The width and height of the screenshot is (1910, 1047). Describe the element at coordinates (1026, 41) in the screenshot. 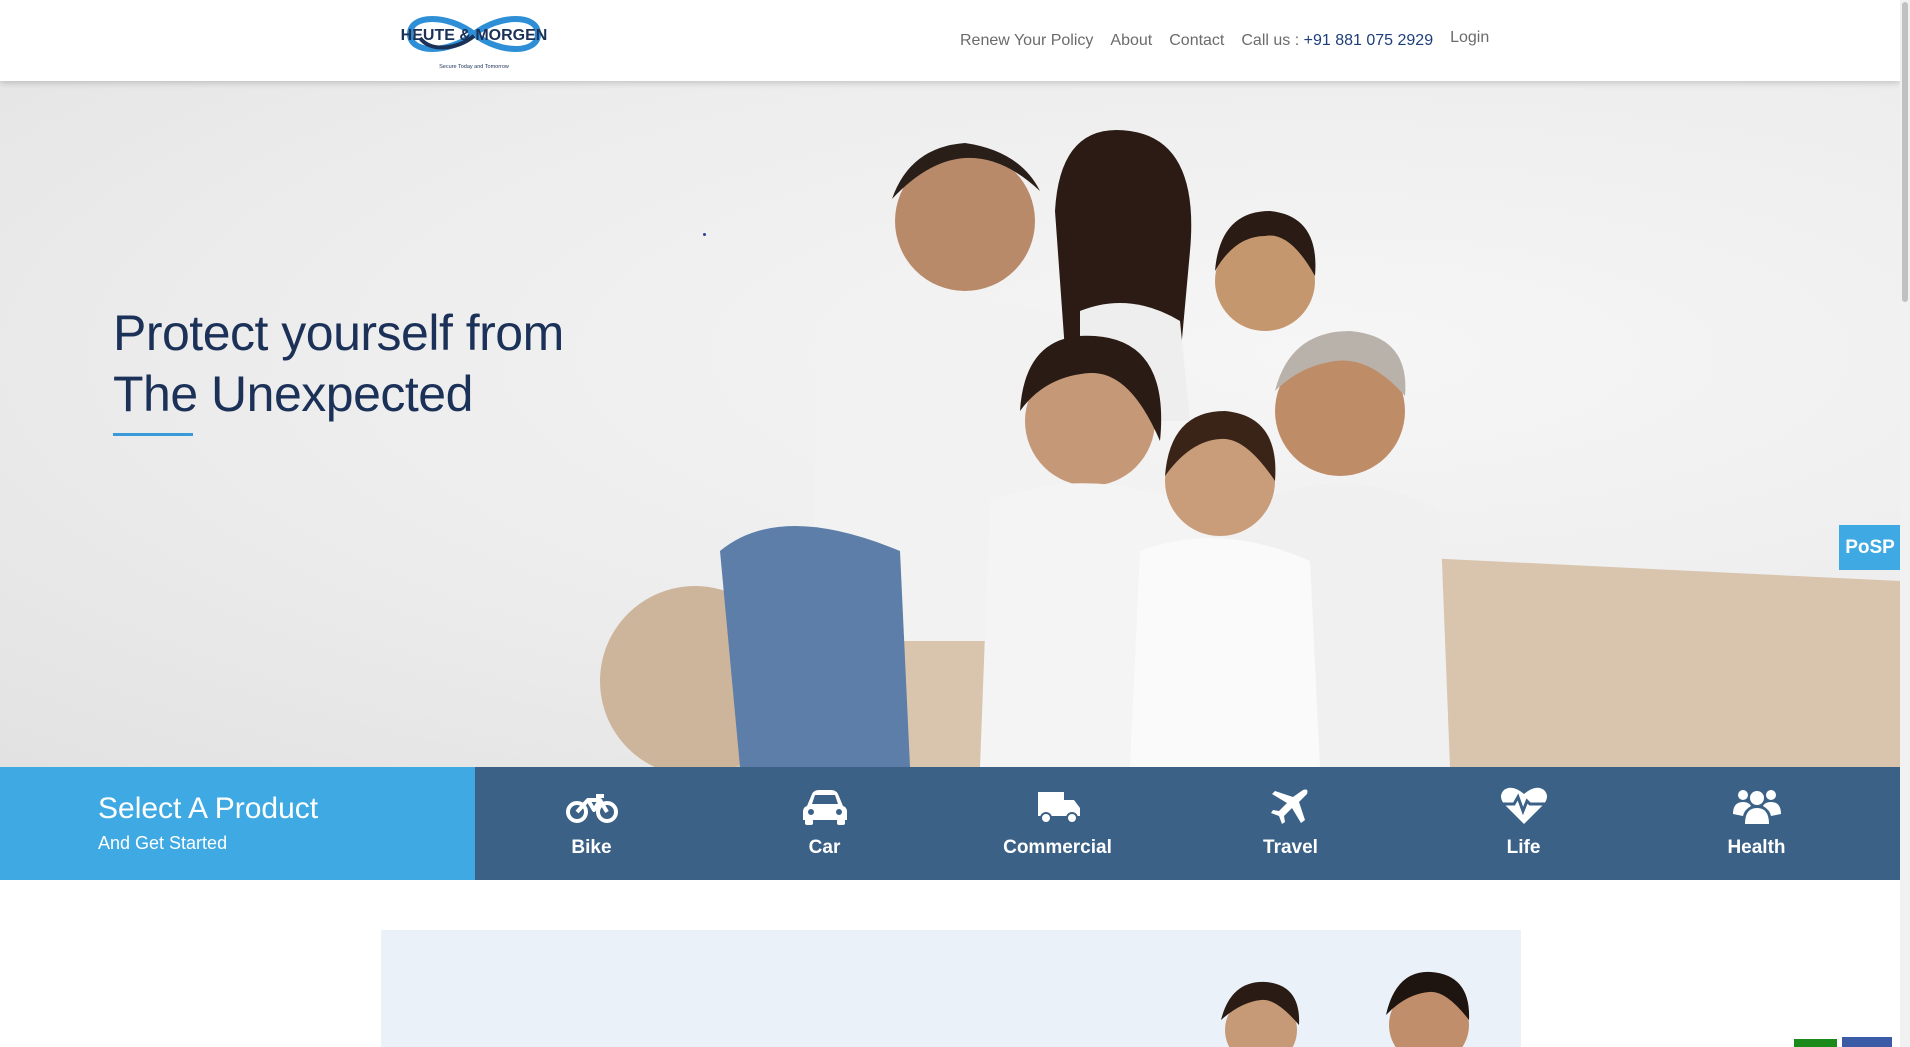

I see `nav-renew-policy: Renew Your Policy` at that location.